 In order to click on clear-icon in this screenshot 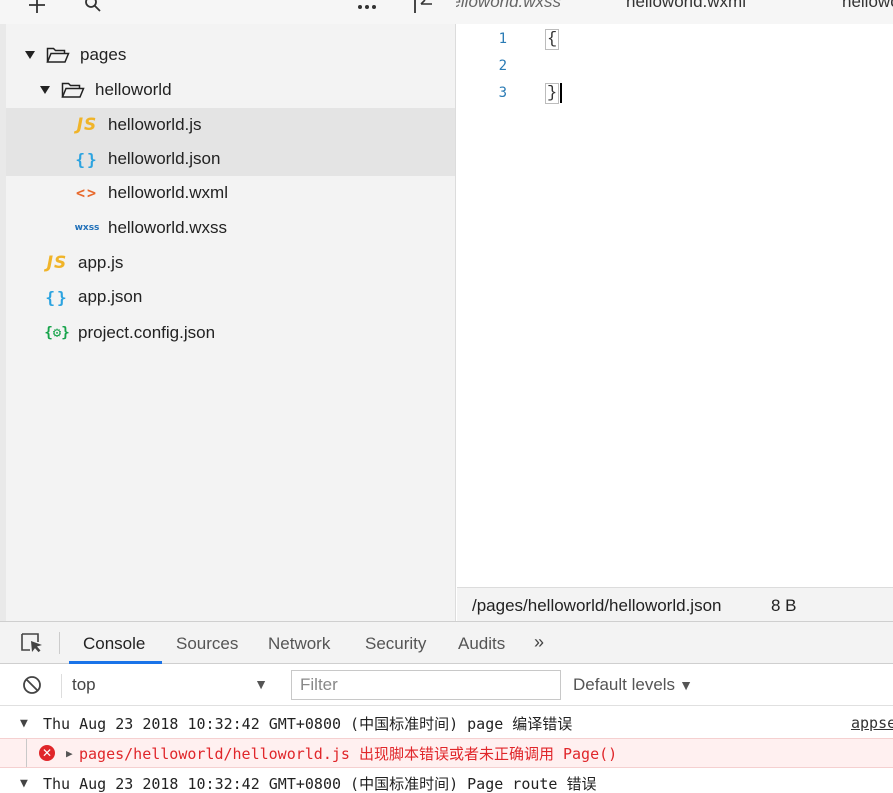, I will do `click(32, 685)`.